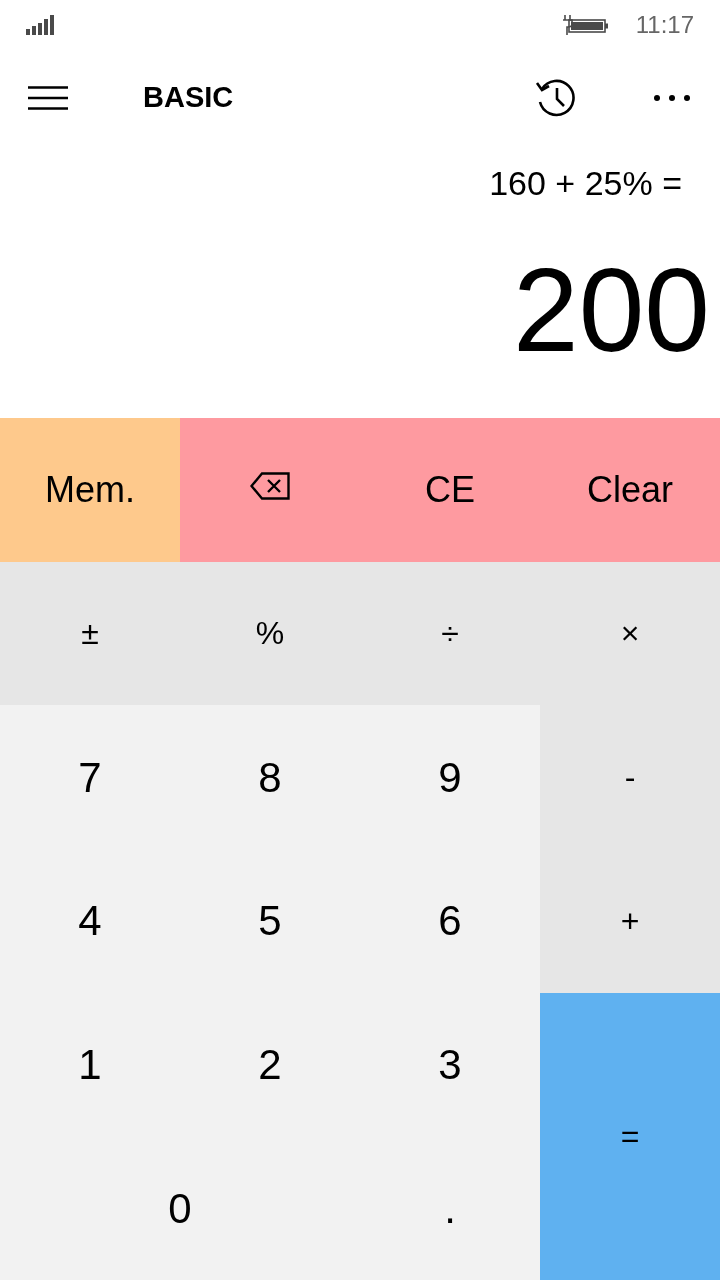  What do you see at coordinates (584, 25) in the screenshot?
I see `battery-charging-icon` at bounding box center [584, 25].